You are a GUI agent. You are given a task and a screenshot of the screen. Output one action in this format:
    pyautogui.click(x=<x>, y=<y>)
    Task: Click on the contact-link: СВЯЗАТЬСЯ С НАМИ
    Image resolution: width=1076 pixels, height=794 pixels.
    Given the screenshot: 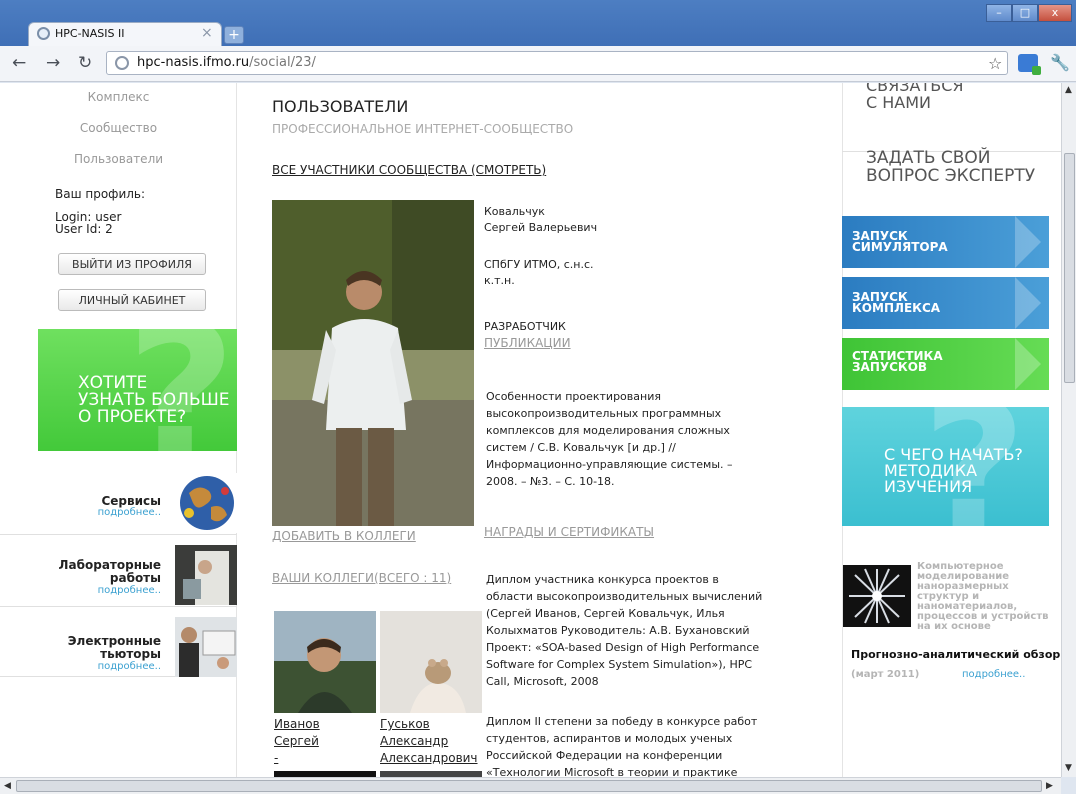 What is the action you would take?
    pyautogui.click(x=915, y=97)
    